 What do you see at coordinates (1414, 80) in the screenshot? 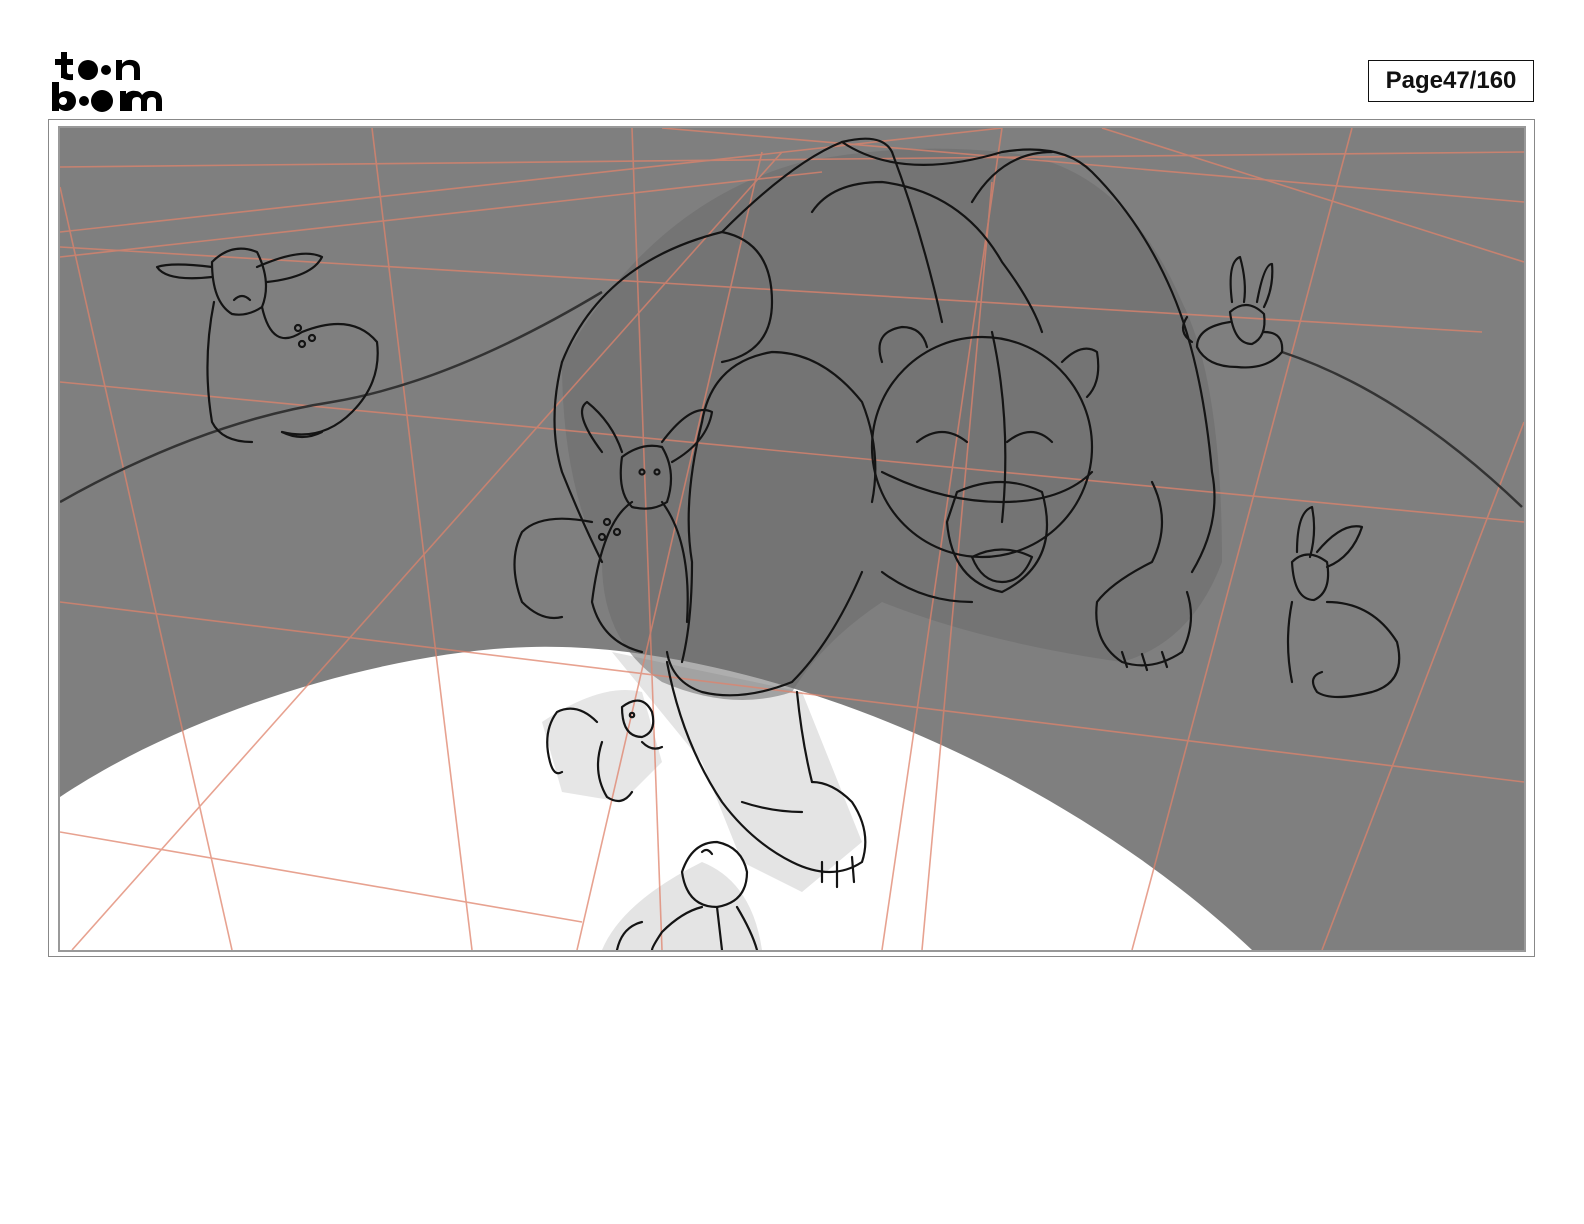
I see `page-label: Page` at bounding box center [1414, 80].